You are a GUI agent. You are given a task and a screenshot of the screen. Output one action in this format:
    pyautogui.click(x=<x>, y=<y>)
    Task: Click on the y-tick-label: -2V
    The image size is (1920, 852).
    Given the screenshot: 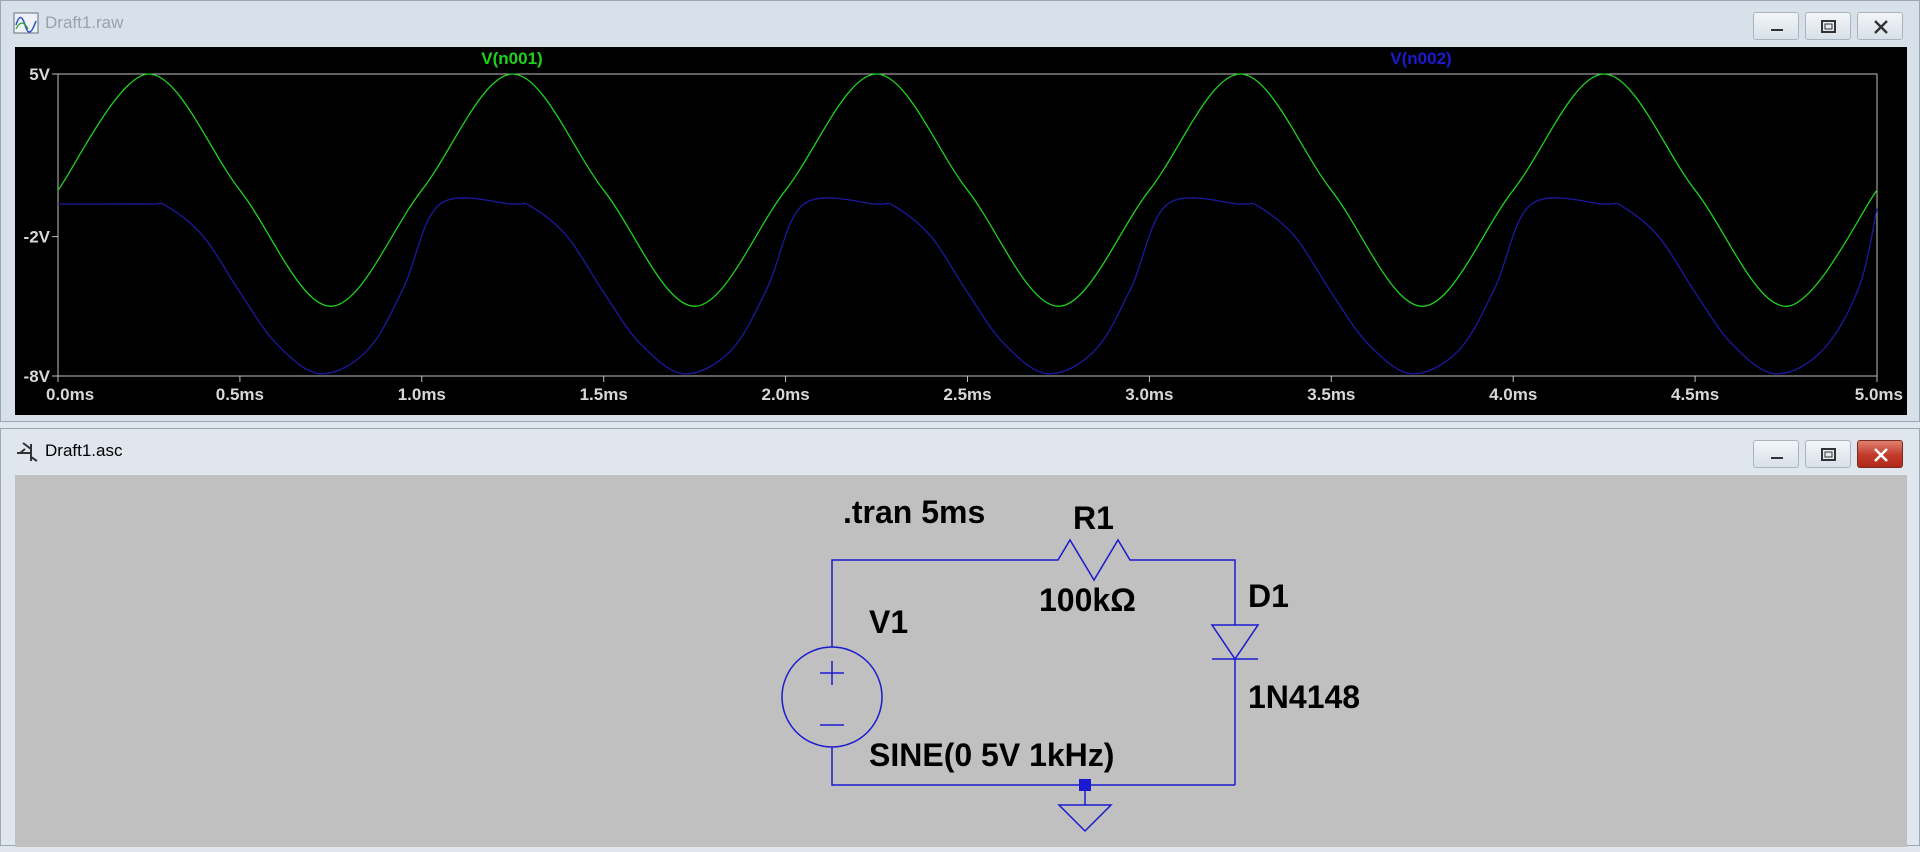 What is the action you would take?
    pyautogui.click(x=37, y=237)
    